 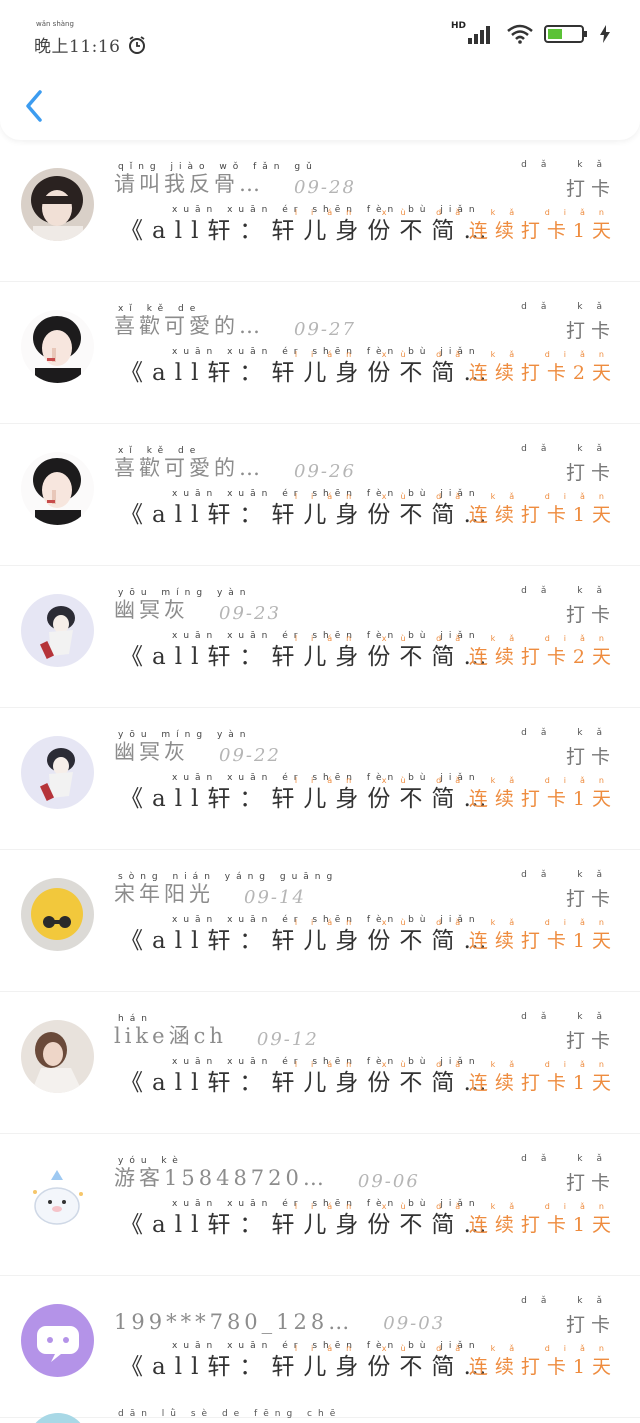 I want to click on name-ruby: sòng nián yáng guāng, so click(x=228, y=877).